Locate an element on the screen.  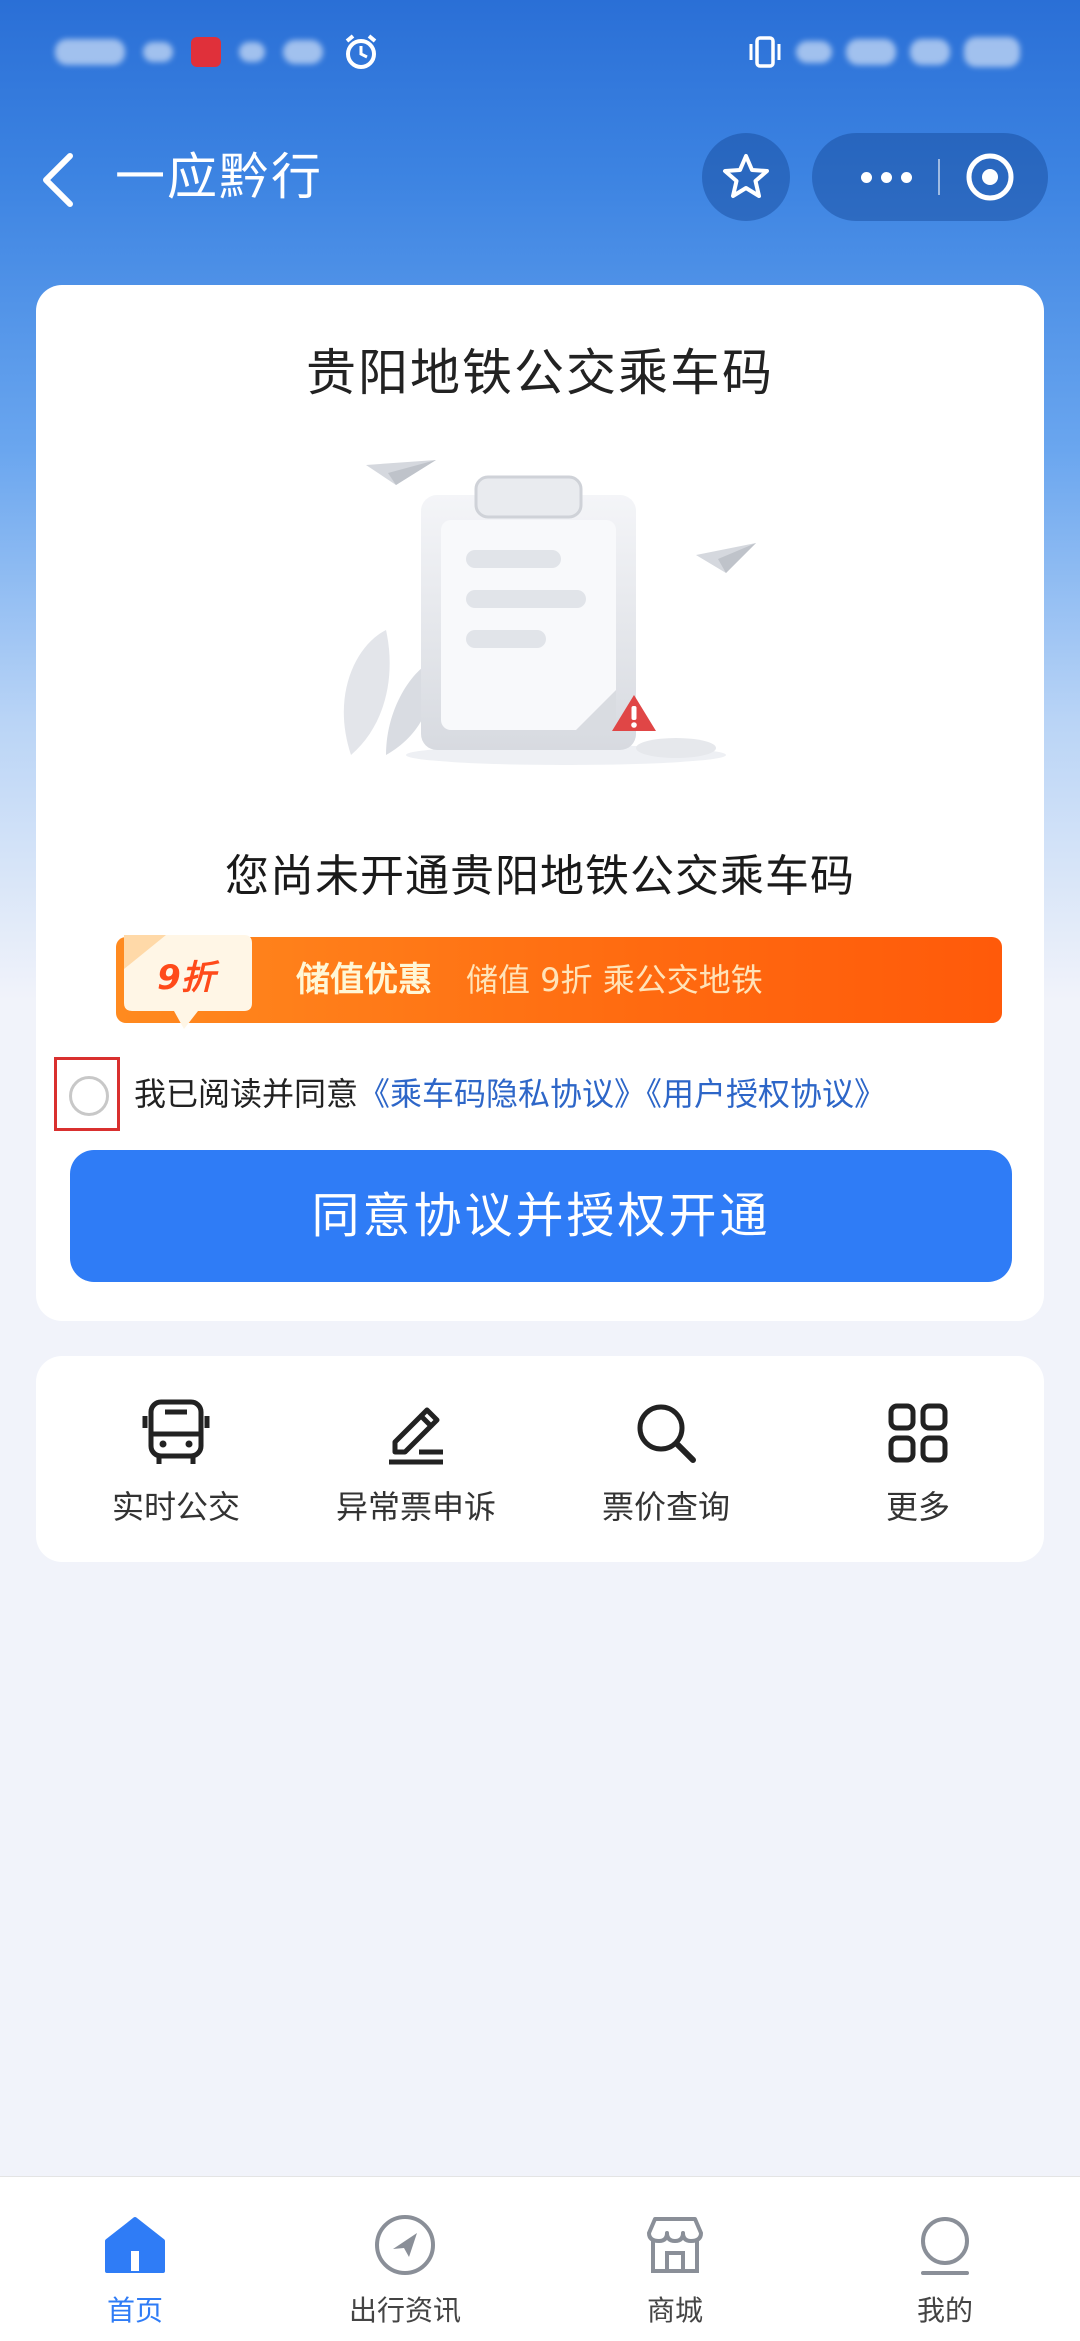
service-label: 异常票申诉 is located at coordinates (415, 1507).